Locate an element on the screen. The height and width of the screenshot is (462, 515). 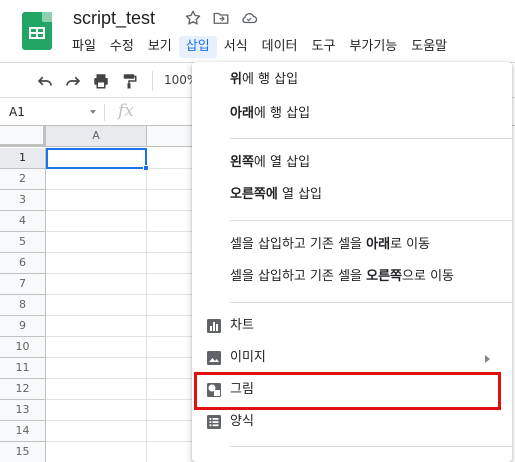
menu-edit: 수정 is located at coordinates (122, 47).